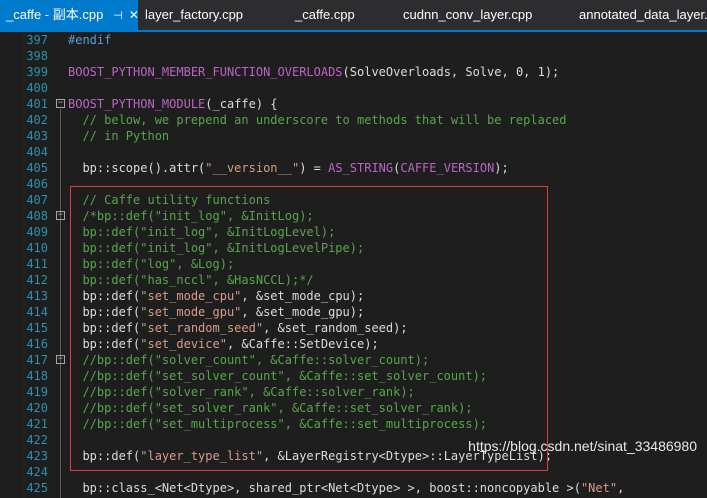 The image size is (707, 498). I want to click on tab-caffe-copy: _caffe - 副本.cpp ⊣ ✕, so click(69, 15).